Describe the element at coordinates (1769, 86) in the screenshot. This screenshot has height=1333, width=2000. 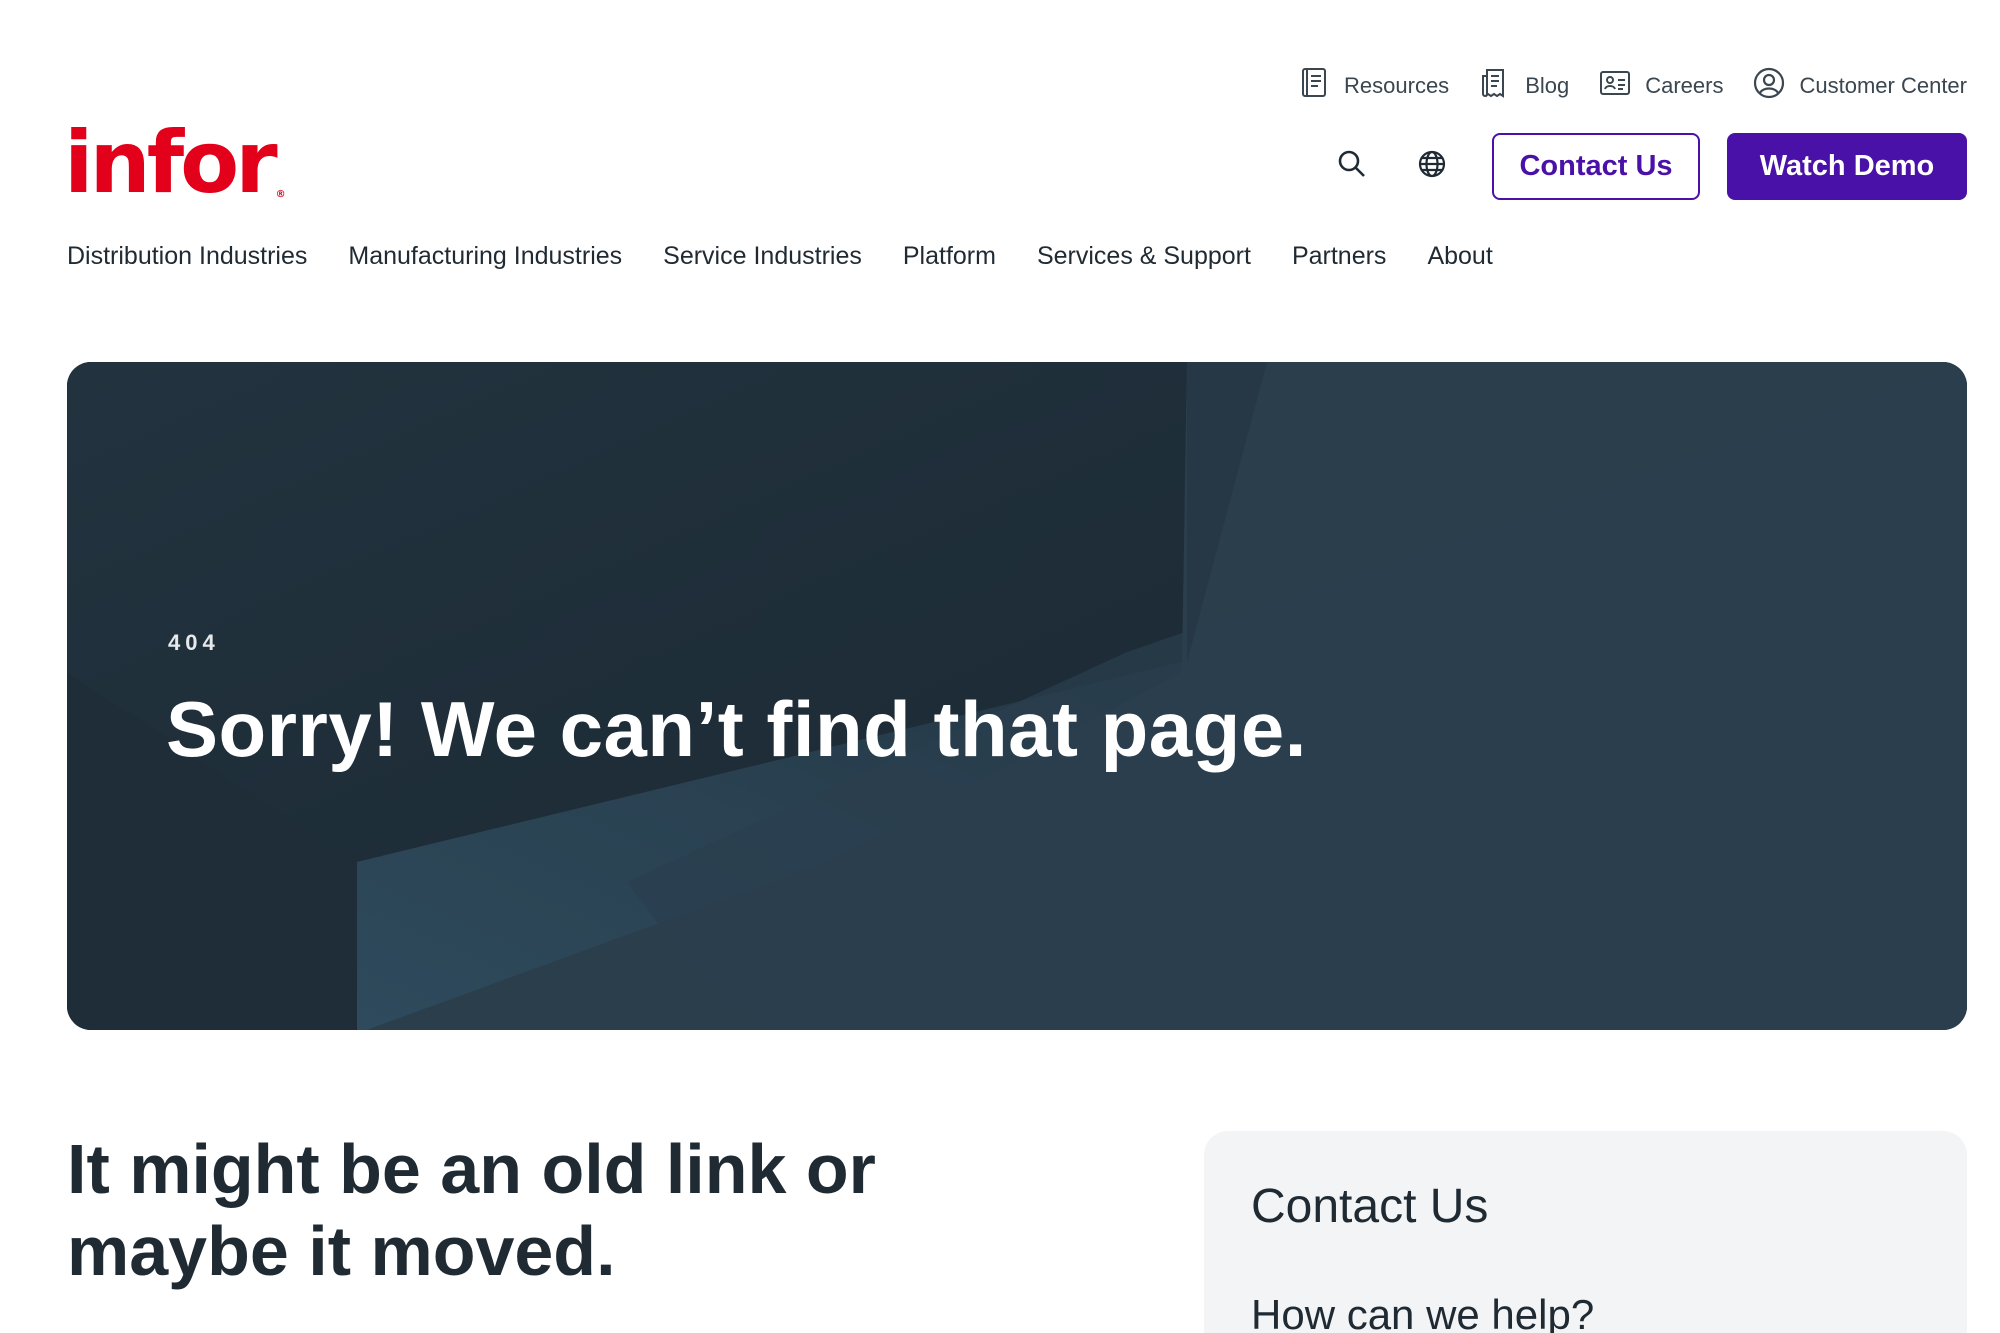
I see `user-circle-icon` at that location.